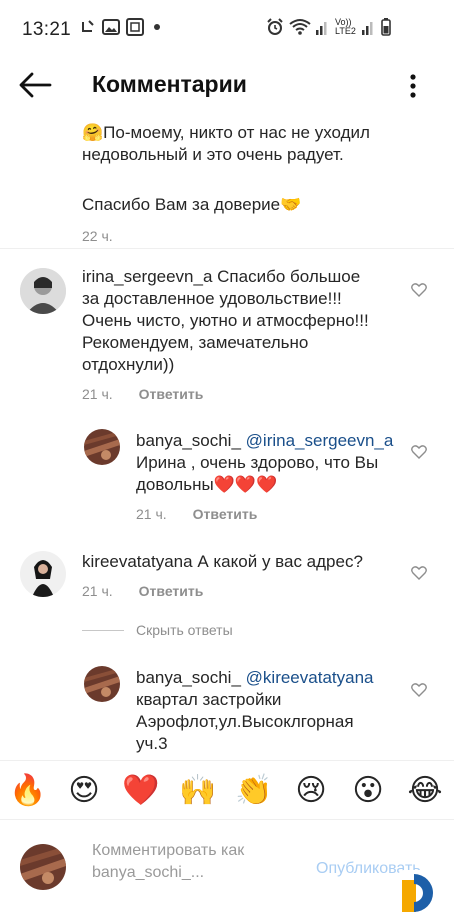 The image size is (454, 920). Describe the element at coordinates (168, 850) in the screenshot. I see `comment-input-placeholder: Комментировать как` at that location.